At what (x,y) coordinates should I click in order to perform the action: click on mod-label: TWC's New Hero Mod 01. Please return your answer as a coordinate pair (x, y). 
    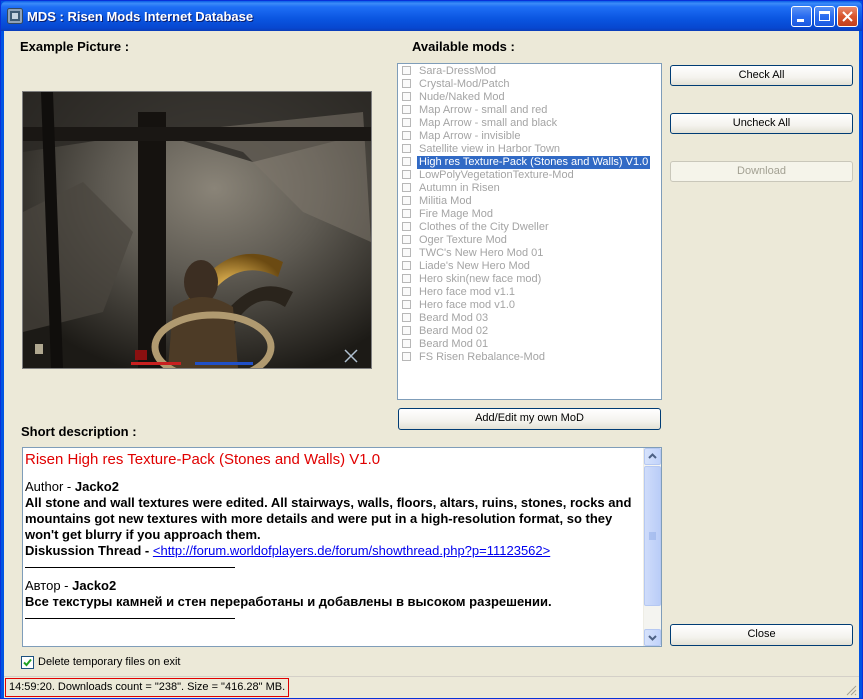
    Looking at the image, I should click on (481, 253).